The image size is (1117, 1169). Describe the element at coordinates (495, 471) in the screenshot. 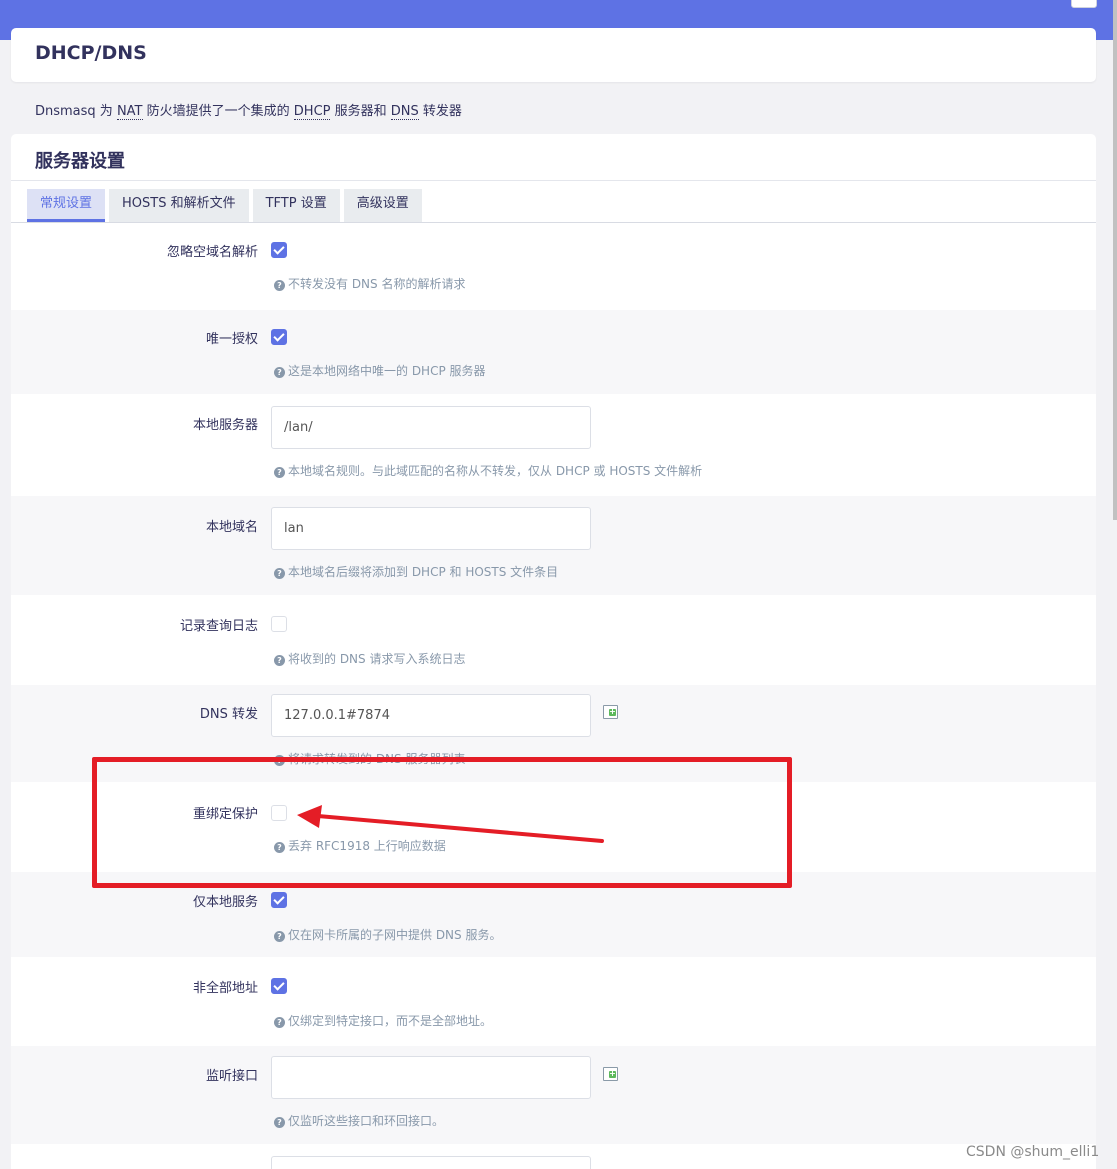

I see `help-text: 本地域名规则。与此域匹配的名称从不转发，仅从 DHCP 或 HOSTS 文件解析` at that location.